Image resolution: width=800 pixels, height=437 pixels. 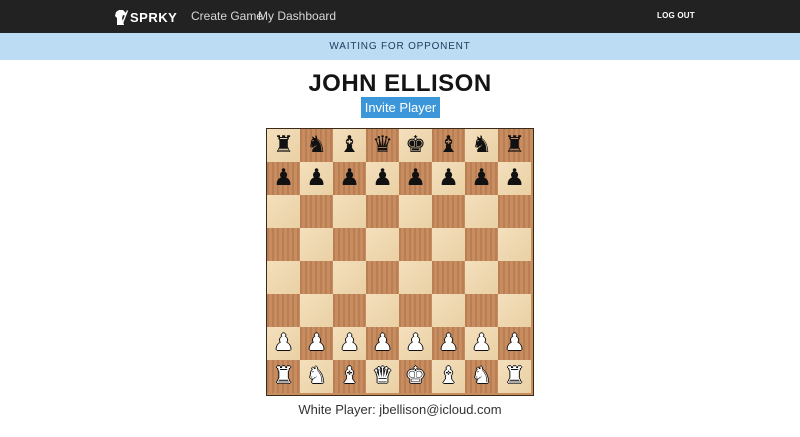 What do you see at coordinates (316, 244) in the screenshot?
I see `board-square-b5` at bounding box center [316, 244].